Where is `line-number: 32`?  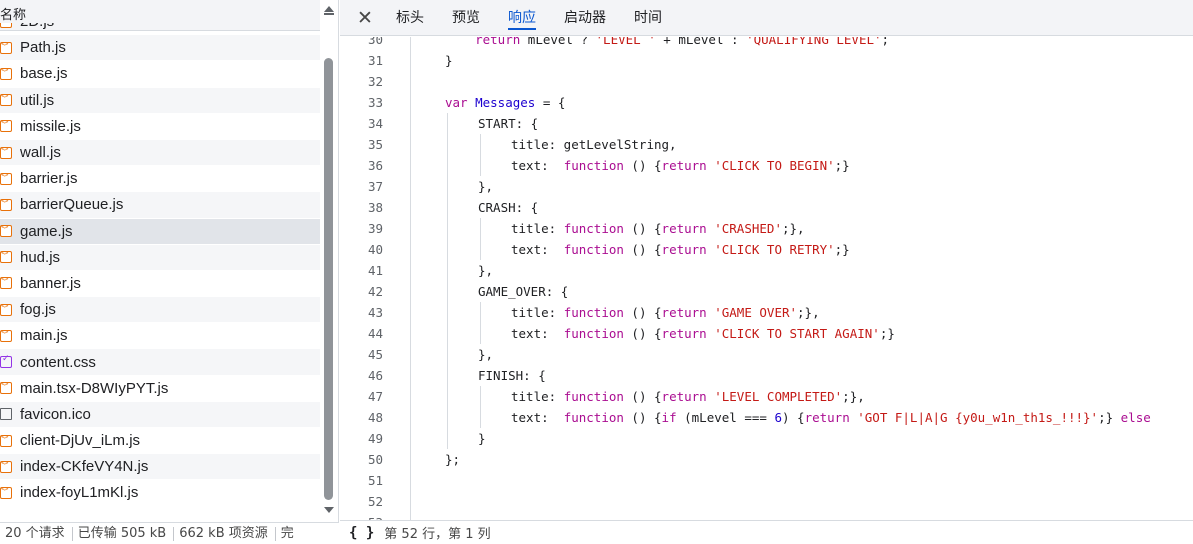 line-number: 32 is located at coordinates (375, 81).